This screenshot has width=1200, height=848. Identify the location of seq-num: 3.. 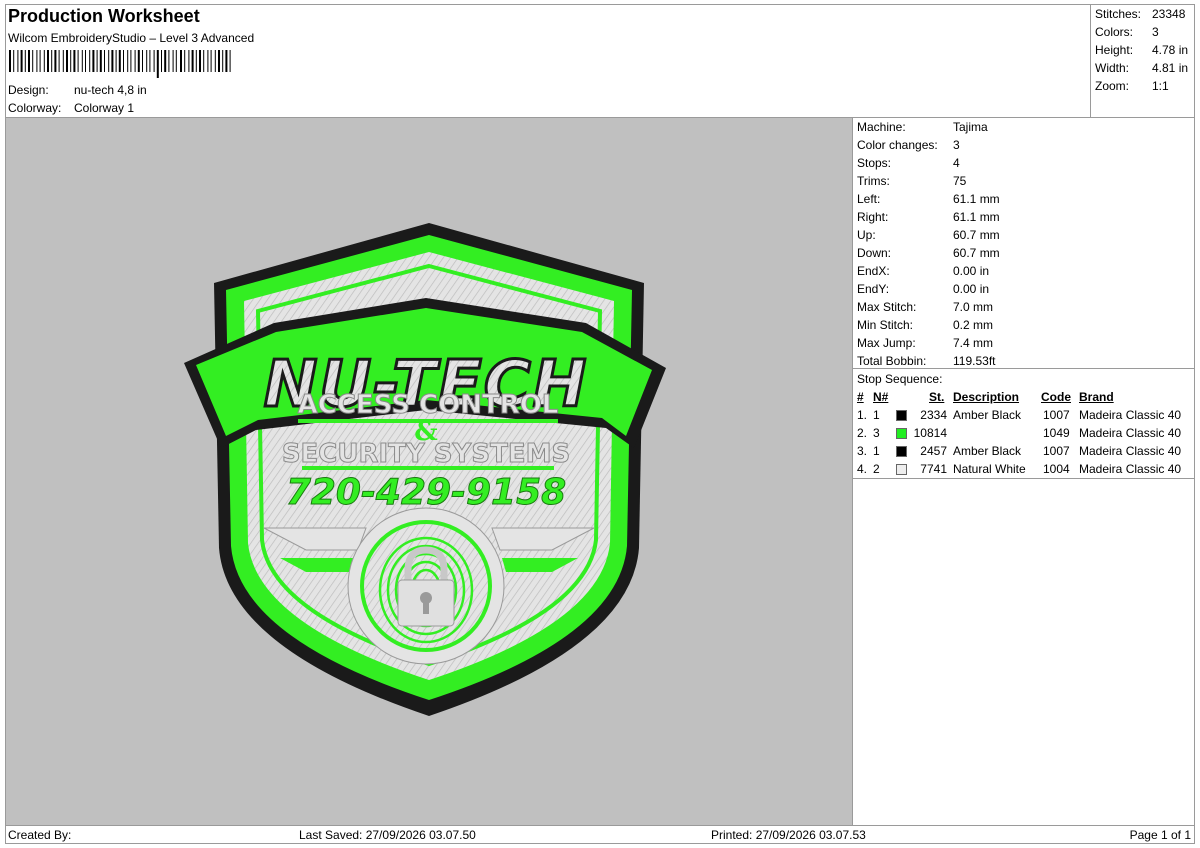
(862, 451).